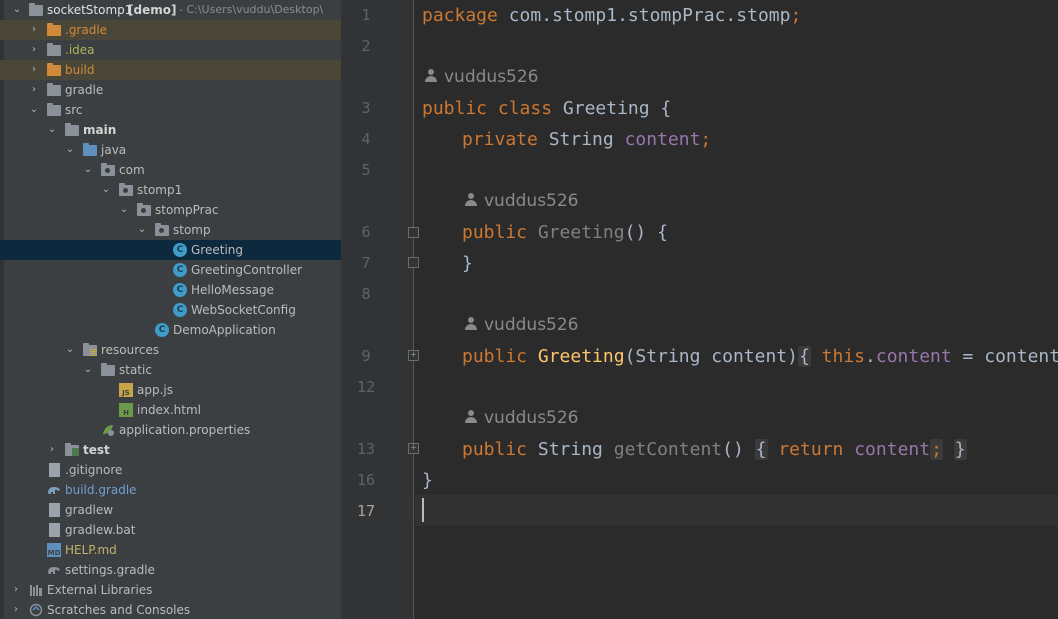  What do you see at coordinates (170, 130) in the screenshot?
I see `tree-row-main: ⌄ main` at bounding box center [170, 130].